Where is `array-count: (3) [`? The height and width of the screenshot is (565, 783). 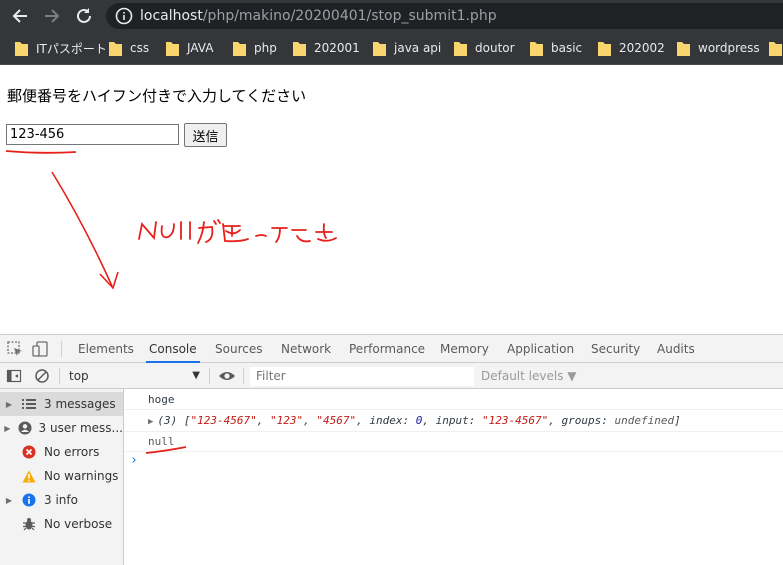
array-count: (3) [ is located at coordinates (174, 420).